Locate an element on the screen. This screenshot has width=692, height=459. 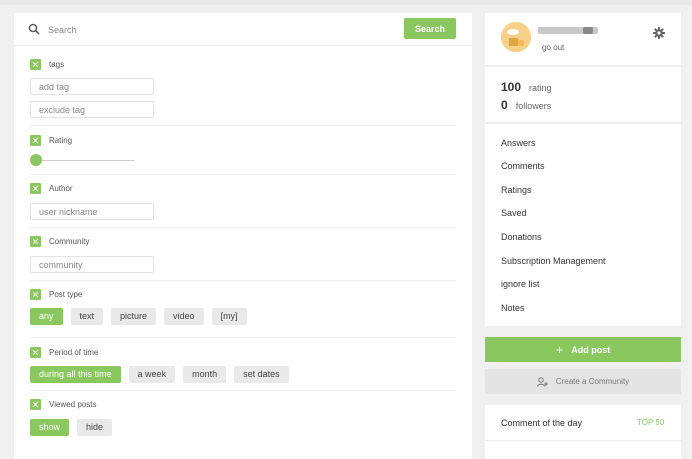
community-checkbox is located at coordinates (35, 241).